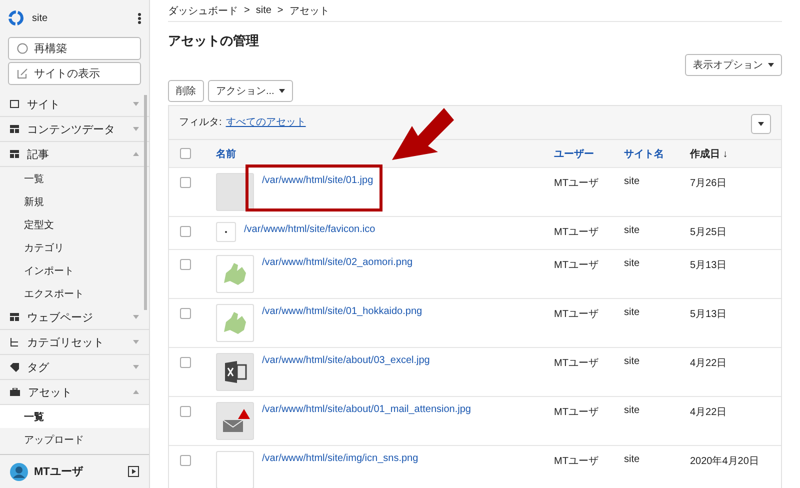 The width and height of the screenshot is (800, 488). I want to click on nav-subitem: インポート, so click(74, 270).